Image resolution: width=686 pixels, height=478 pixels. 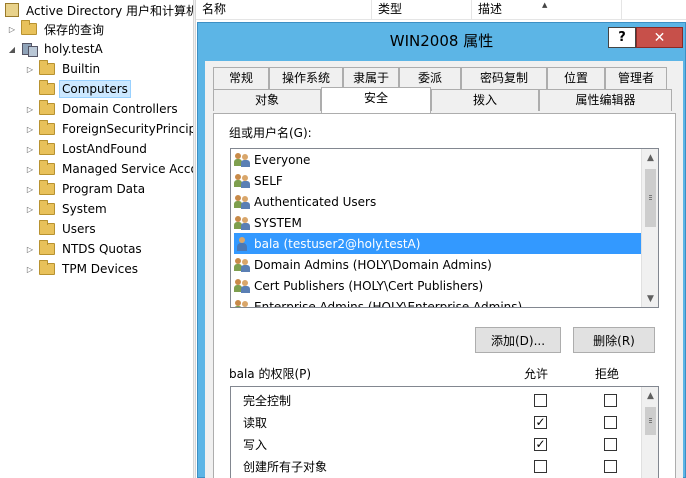 I want to click on help-button: ?, so click(x=622, y=37).